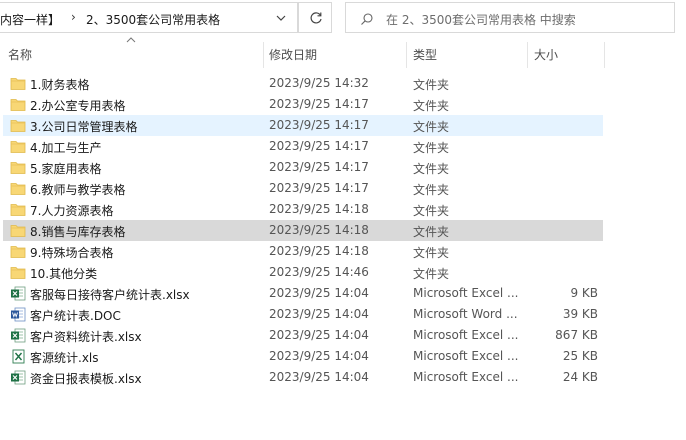  Describe the element at coordinates (293, 54) in the screenshot. I see `column-date: 修改日期` at that location.